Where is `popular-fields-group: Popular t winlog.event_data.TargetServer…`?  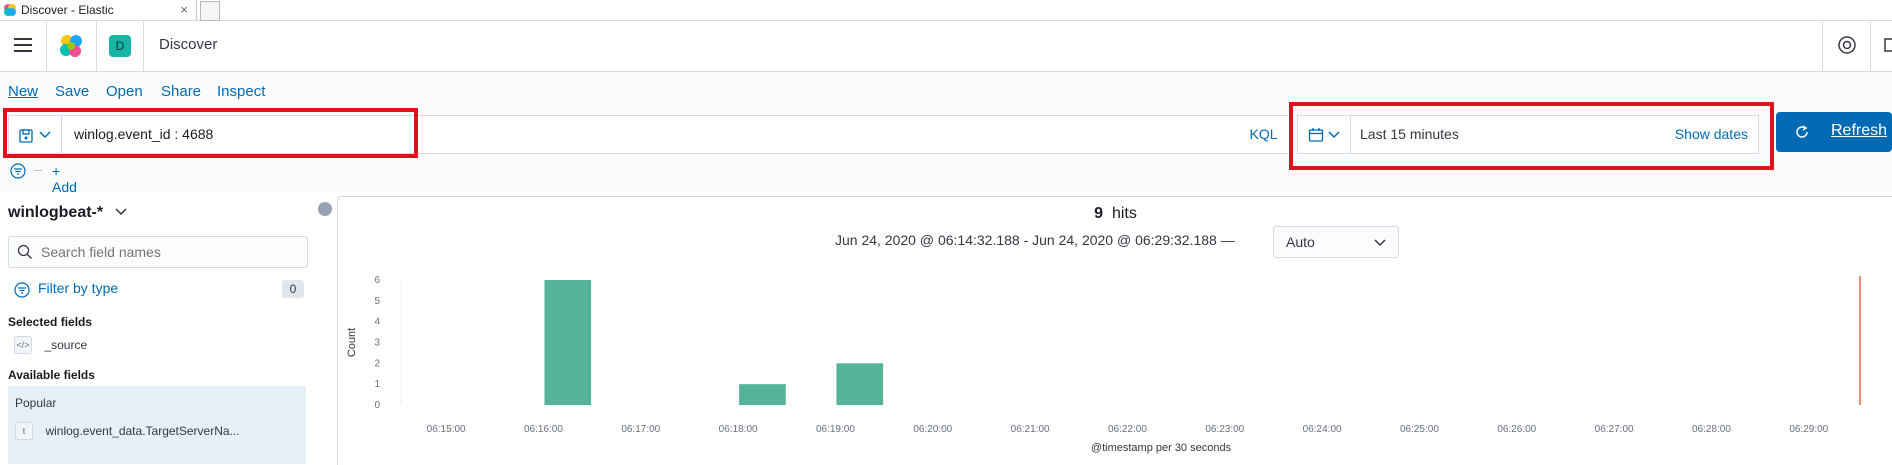
popular-fields-group: Popular t winlog.event_data.TargetServer… is located at coordinates (157, 425).